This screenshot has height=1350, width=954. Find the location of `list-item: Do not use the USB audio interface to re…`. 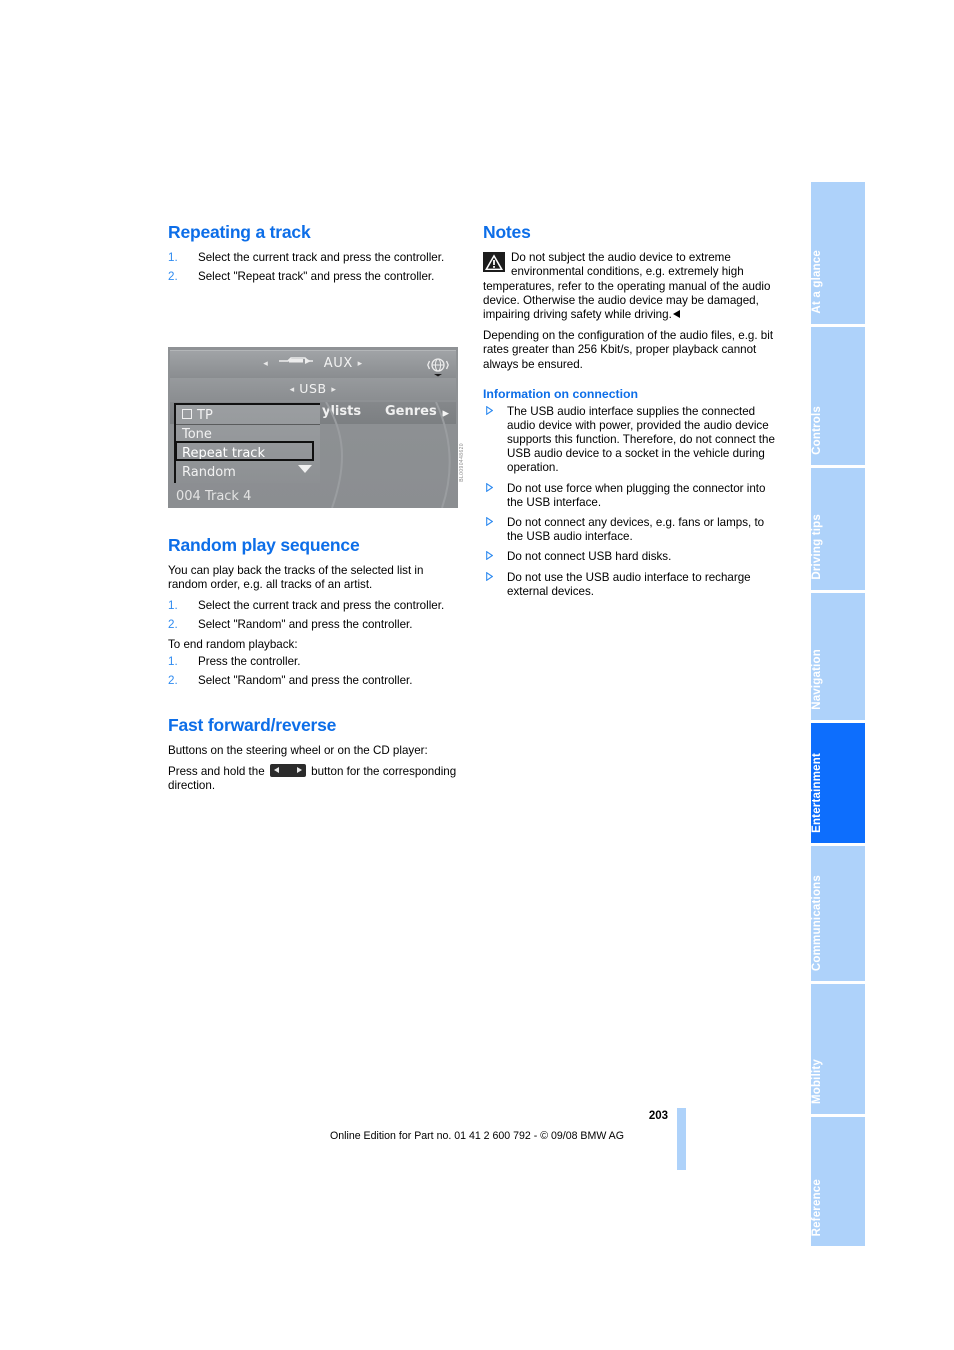

list-item: Do not use the USB audio interface to re… is located at coordinates (629, 585).